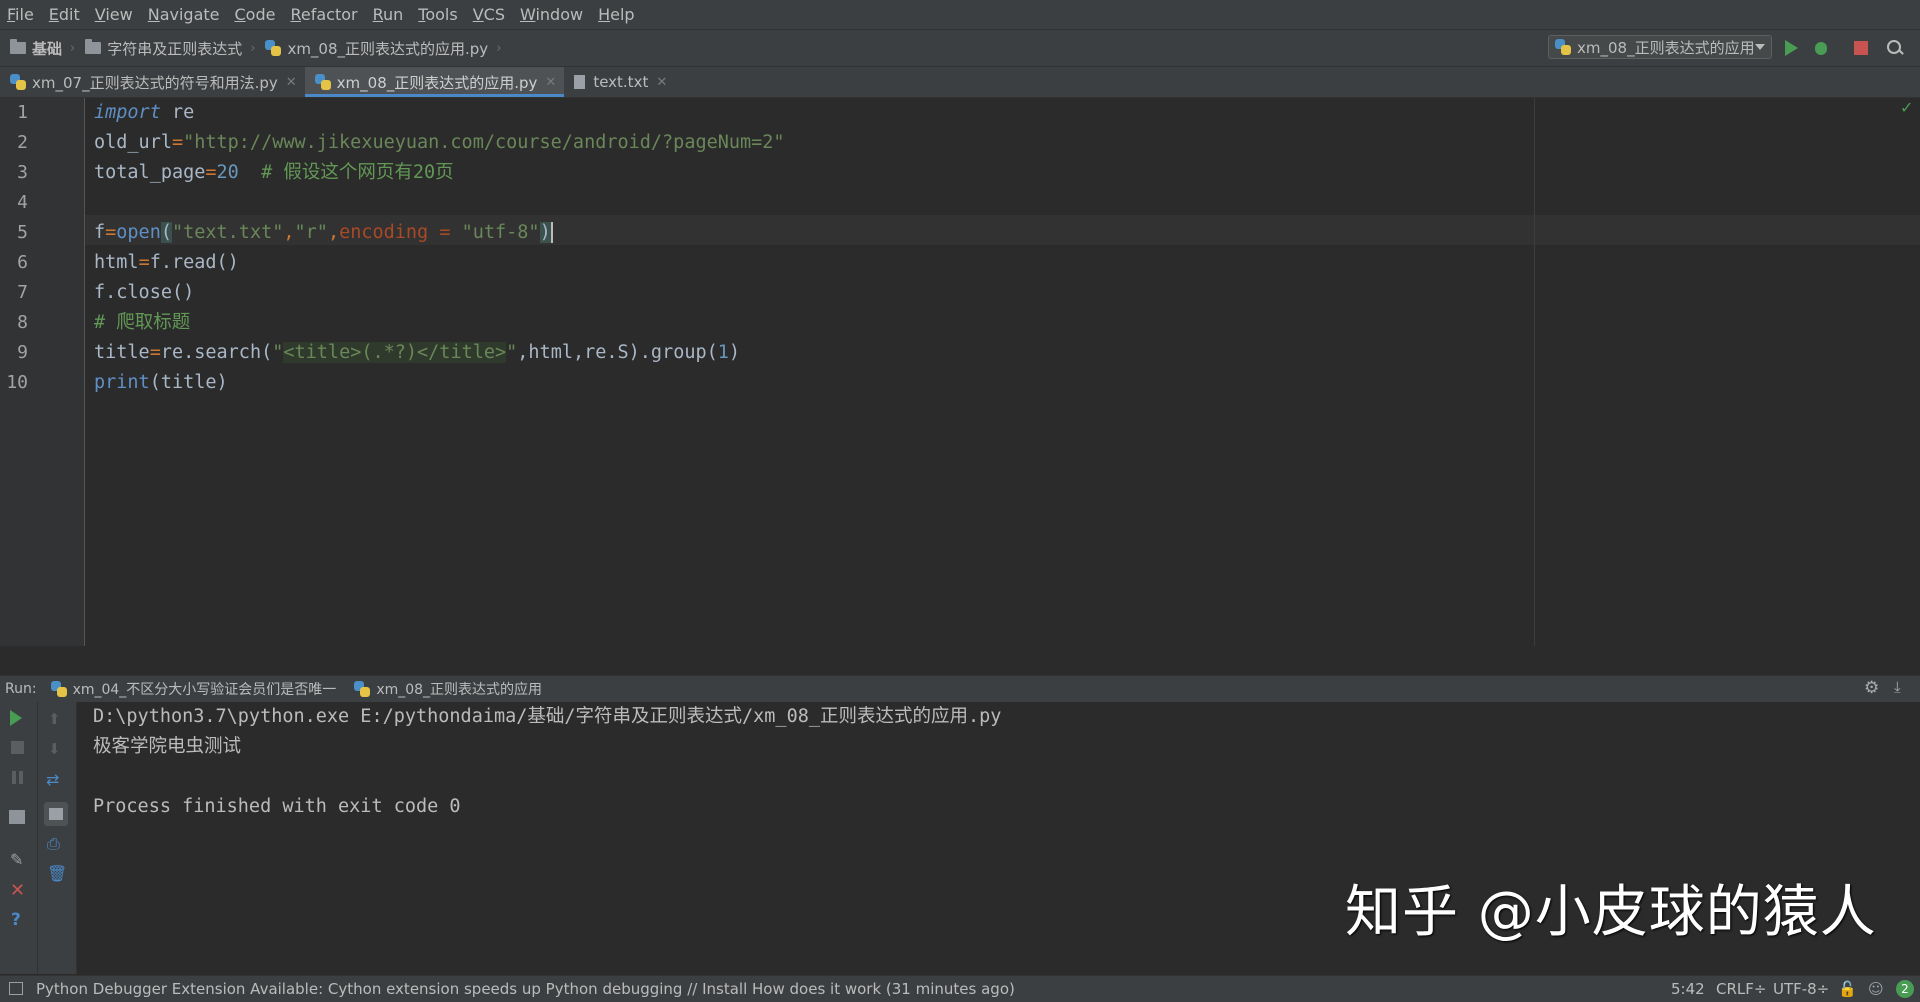 This screenshot has height=1002, width=1920. What do you see at coordinates (152, 82) in the screenshot?
I see `tab-xm07: xm_07_正则表达式的符号和用法.py ✕` at bounding box center [152, 82].